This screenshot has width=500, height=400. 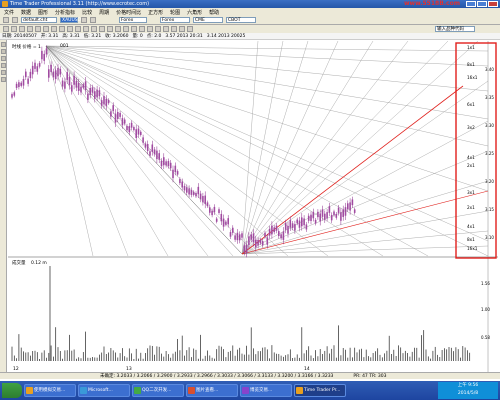 I want to click on volume-max: 0.12 m, so click(x=38, y=263).